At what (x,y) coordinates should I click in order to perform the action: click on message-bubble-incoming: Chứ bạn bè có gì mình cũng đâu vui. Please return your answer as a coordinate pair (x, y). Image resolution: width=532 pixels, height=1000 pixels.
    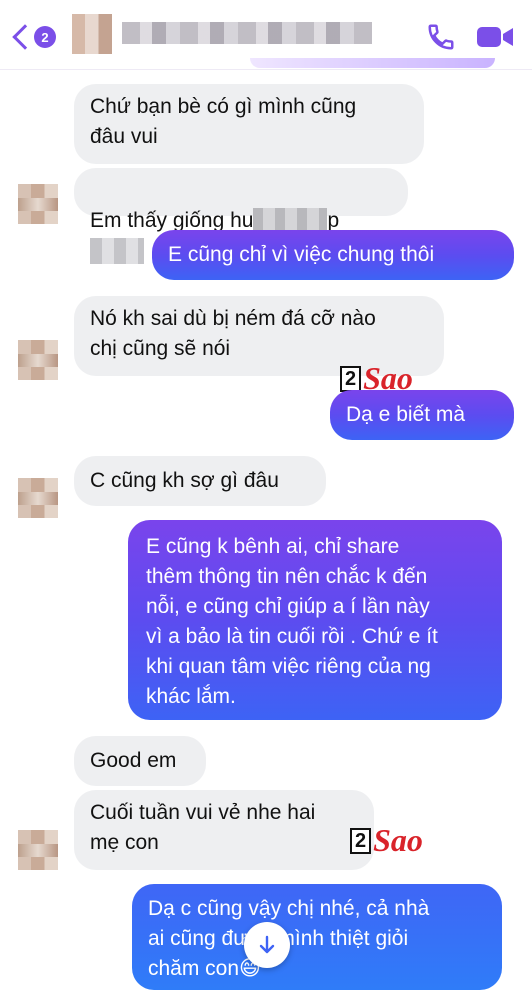
    Looking at the image, I should click on (249, 124).